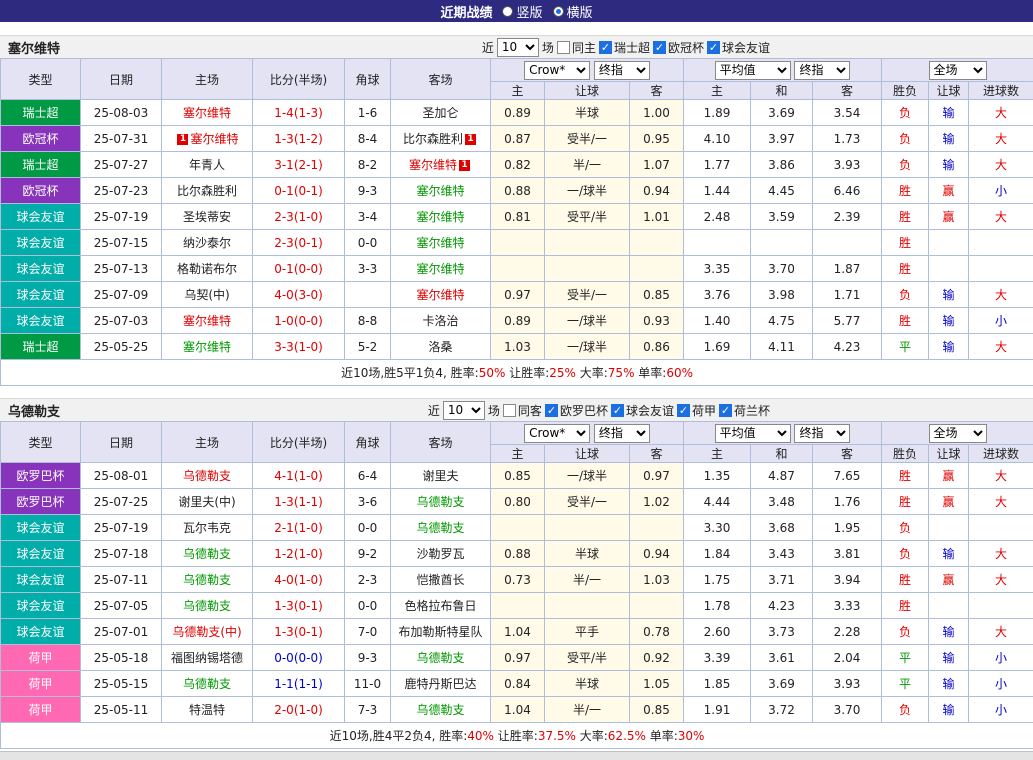 Image resolution: width=1033 pixels, height=760 pixels. What do you see at coordinates (368, 295) in the screenshot?
I see `corner-cell` at bounding box center [368, 295].